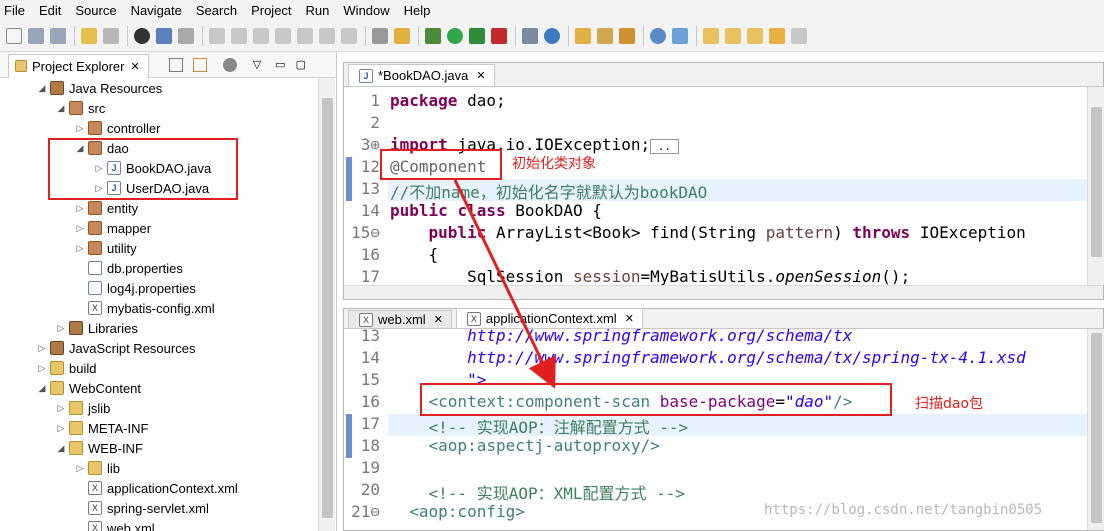  I want to click on menu-edit: Edit, so click(50, 10).